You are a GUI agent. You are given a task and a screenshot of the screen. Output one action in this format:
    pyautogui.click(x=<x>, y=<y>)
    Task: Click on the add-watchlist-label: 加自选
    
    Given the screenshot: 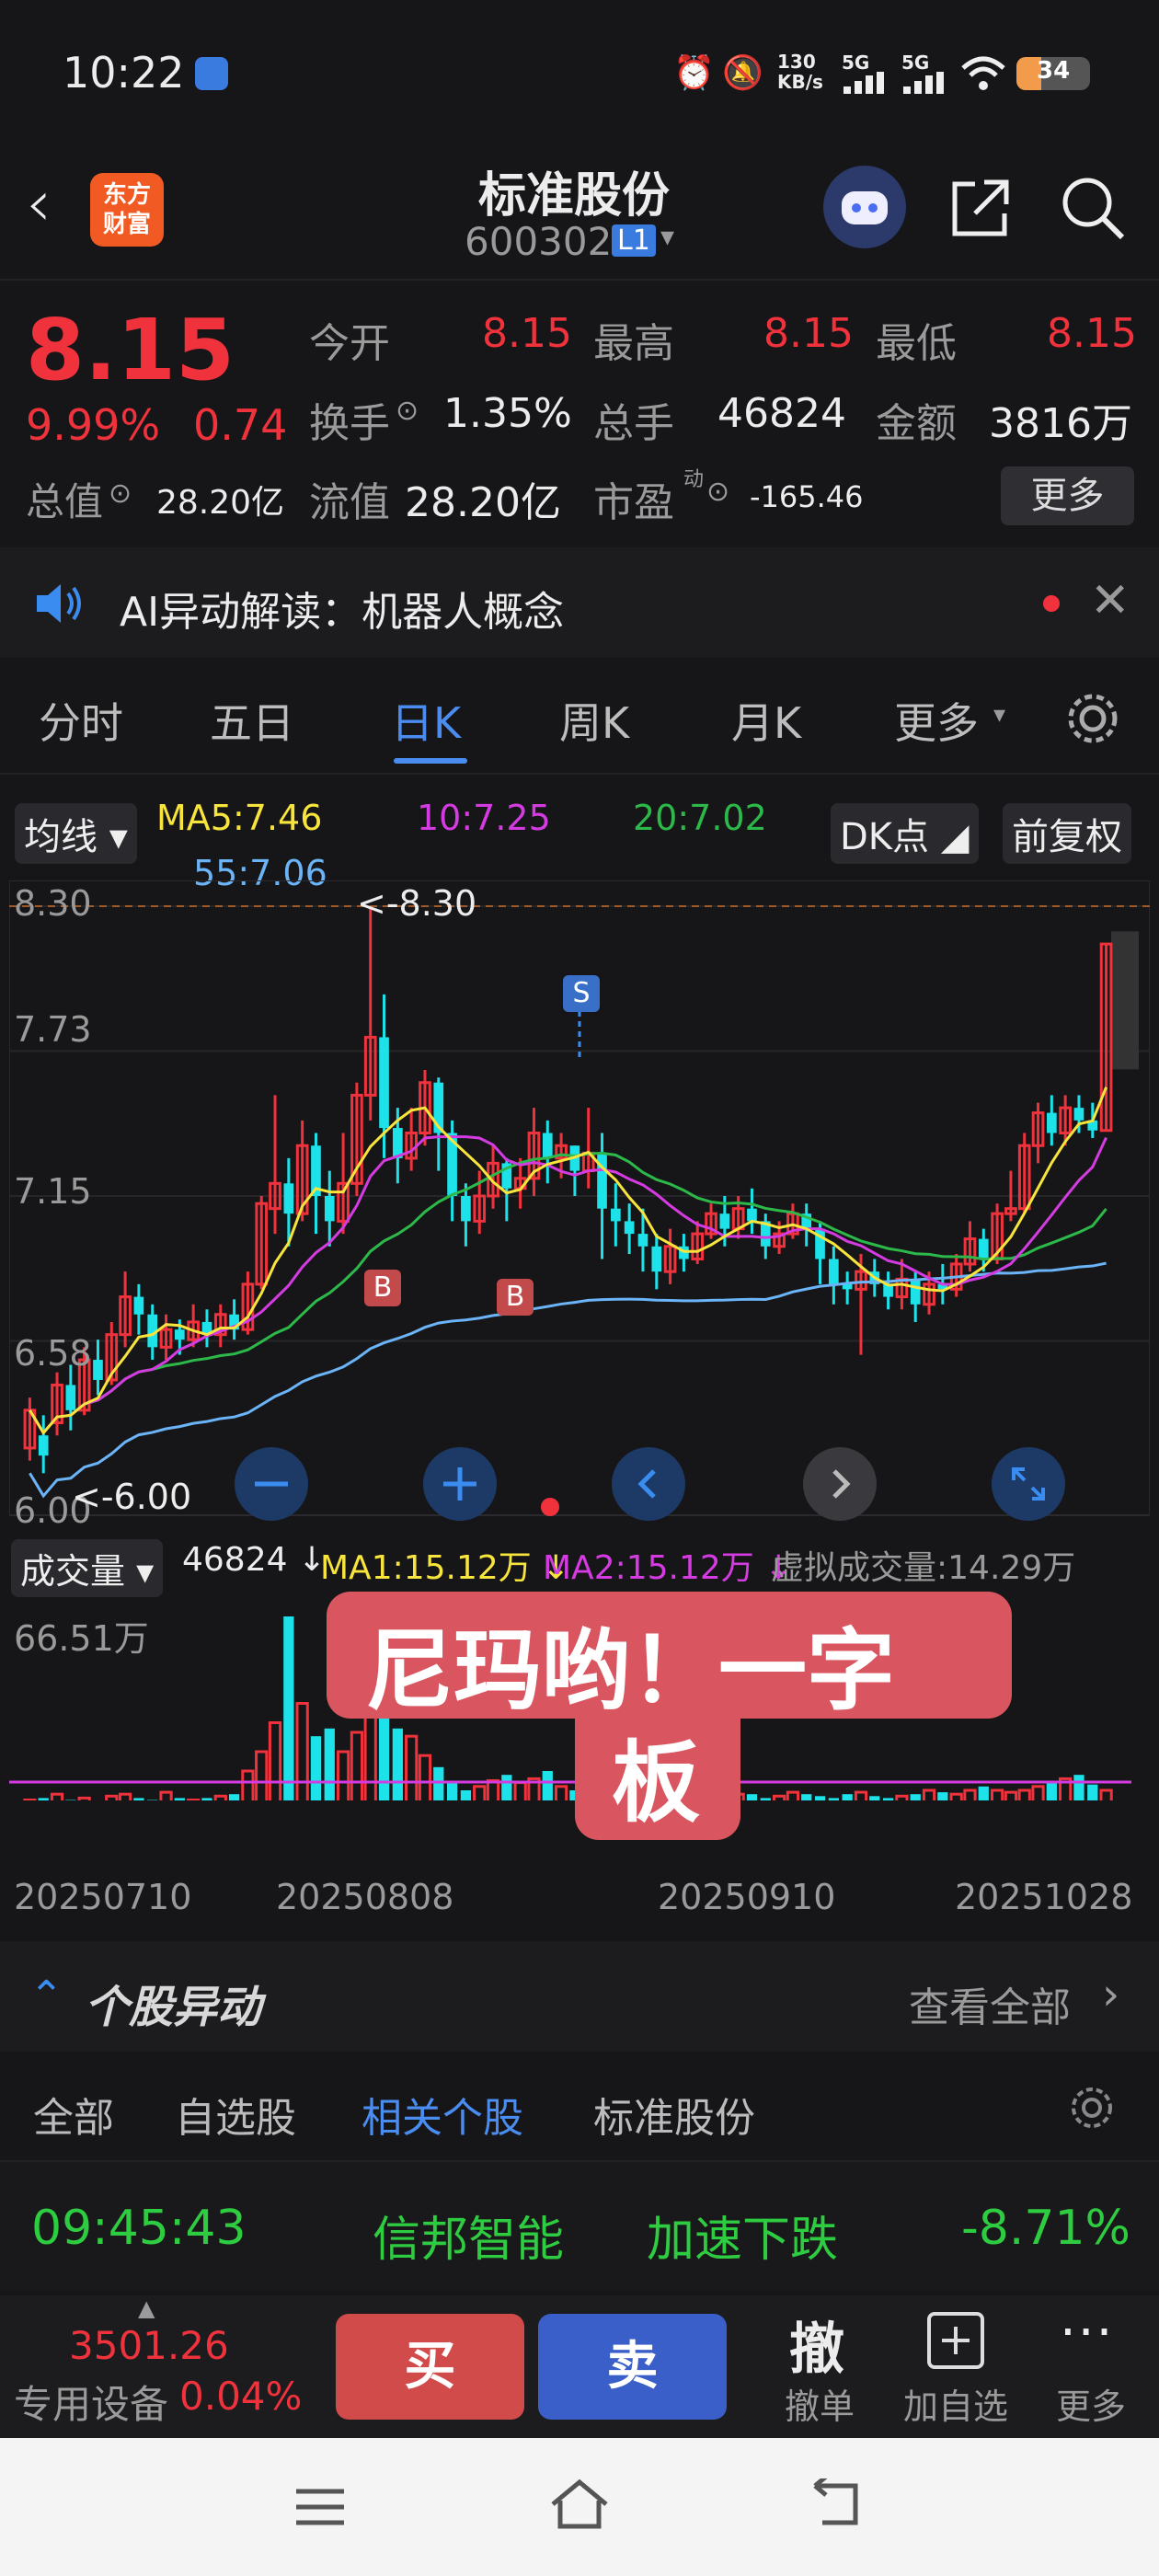 What is the action you would take?
    pyautogui.click(x=955, y=2403)
    